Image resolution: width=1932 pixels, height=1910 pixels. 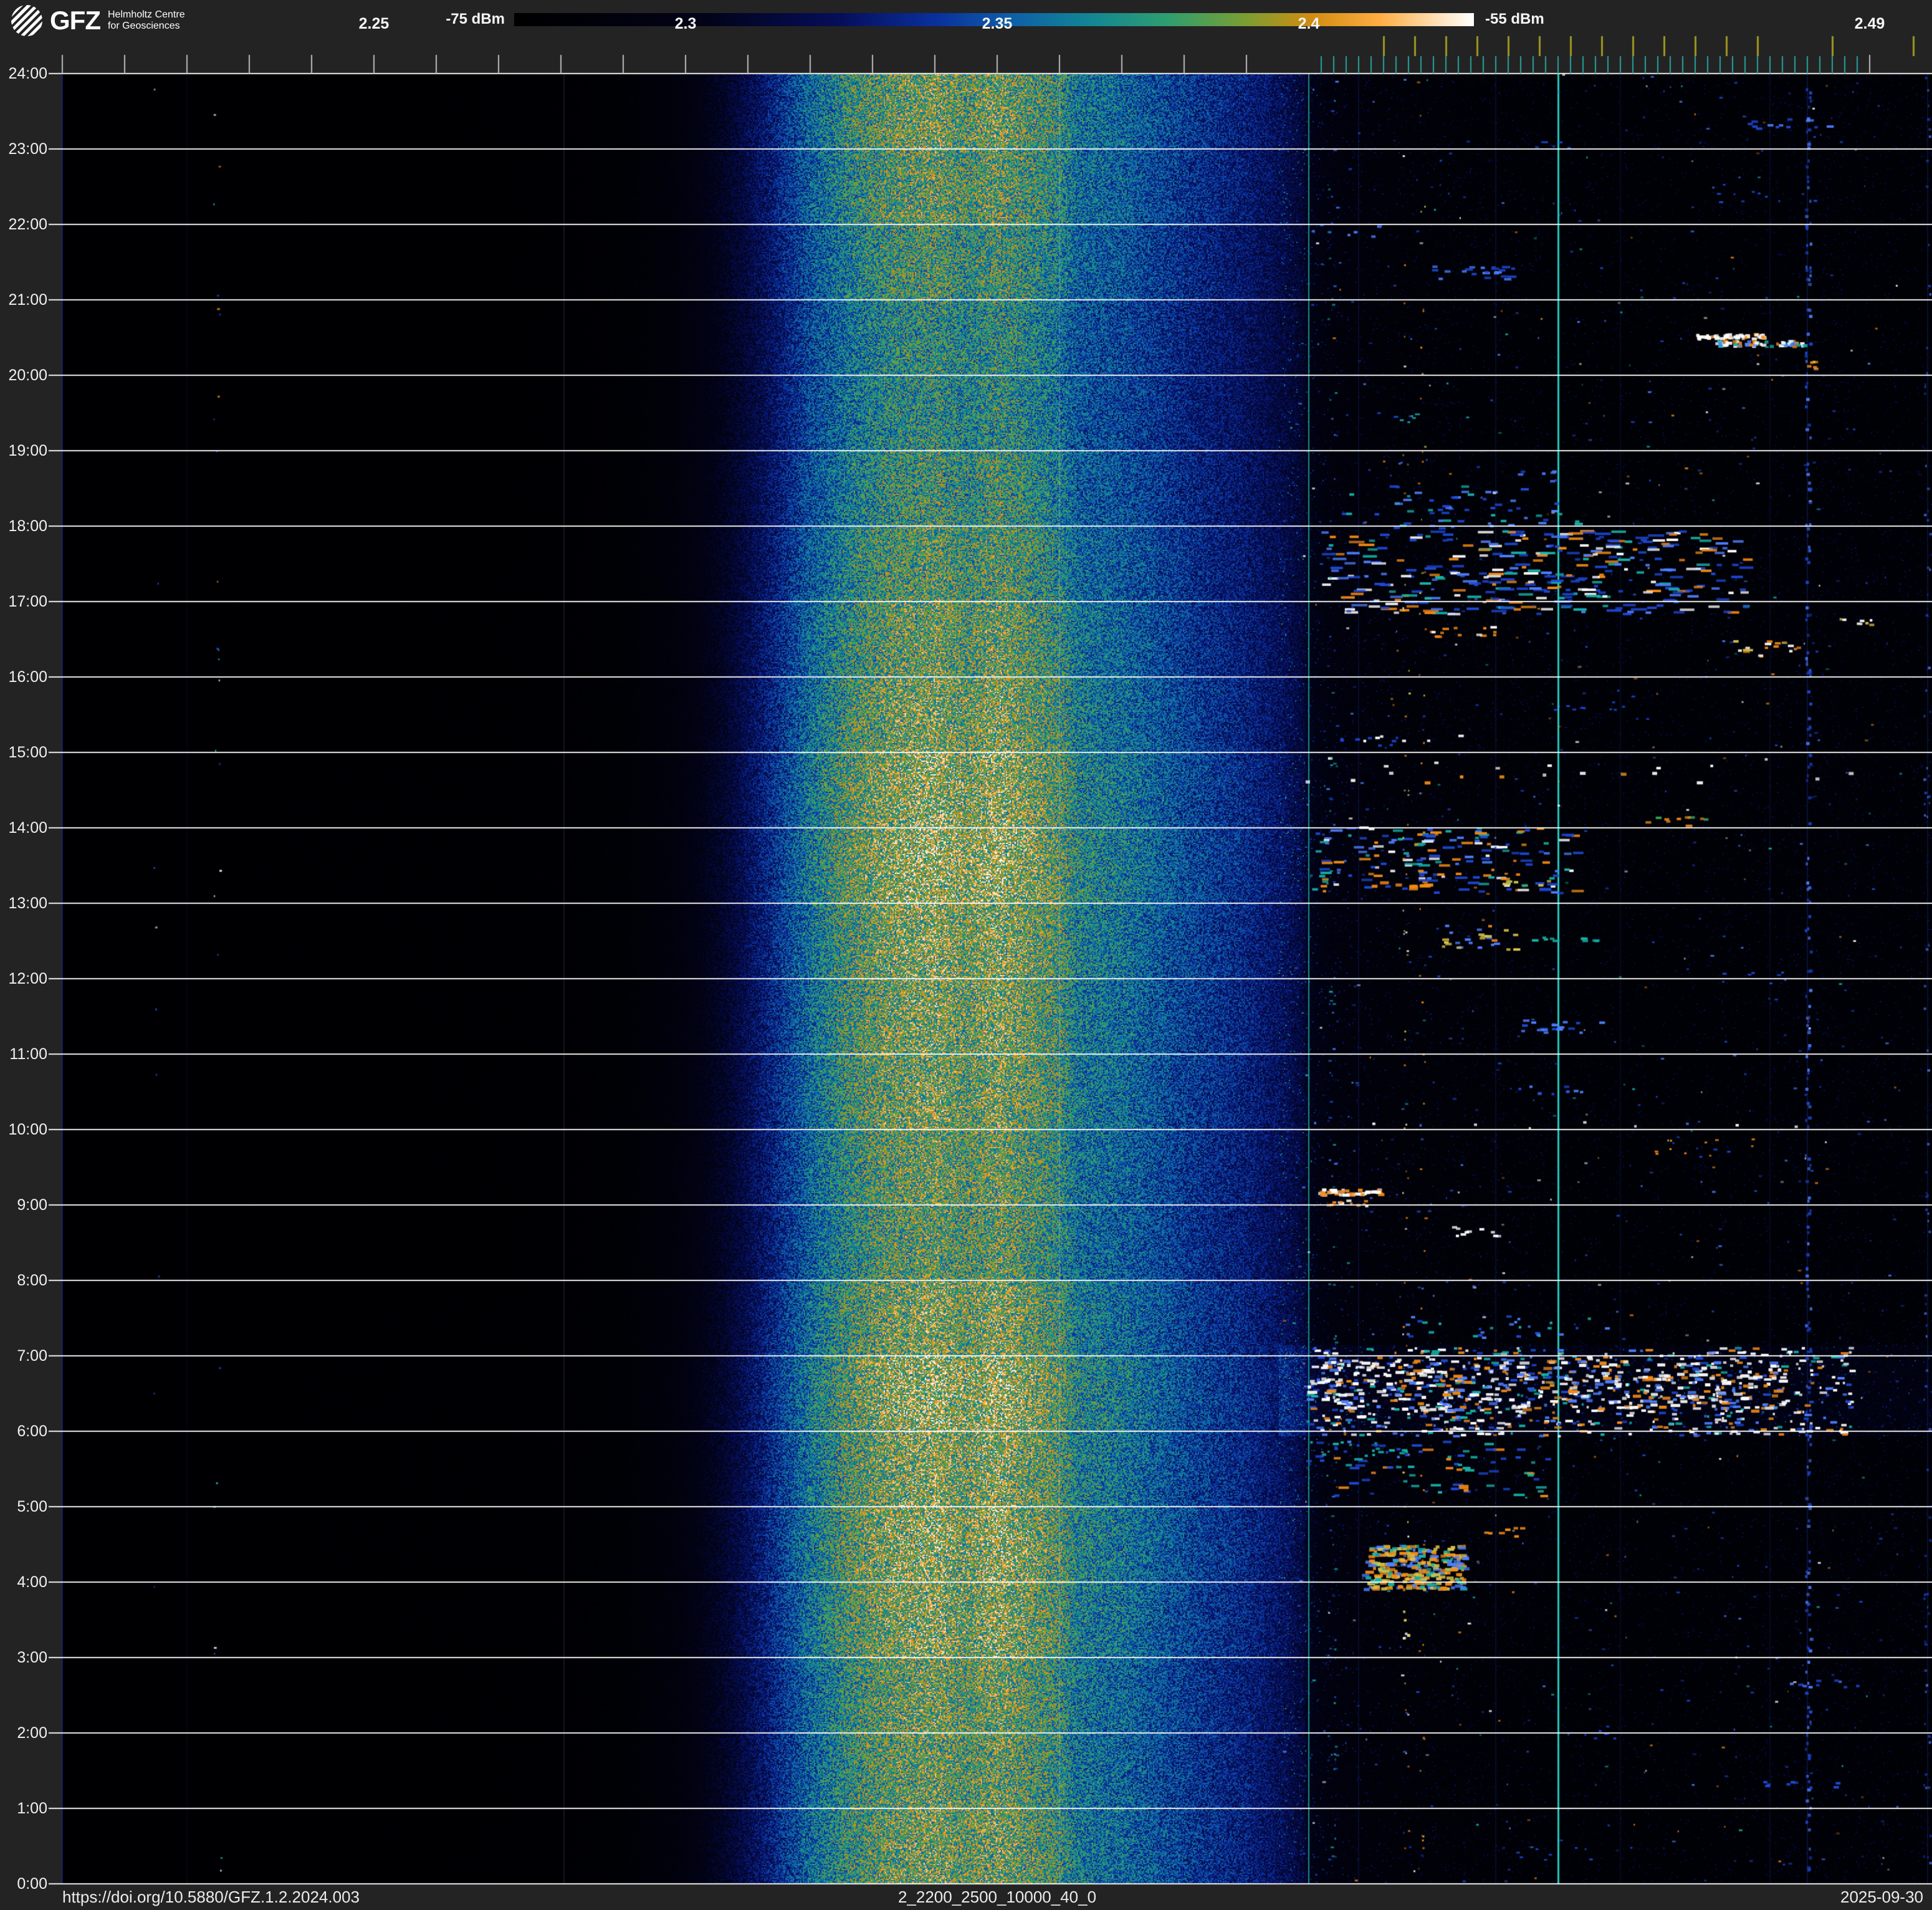 What do you see at coordinates (997, 23) in the screenshot?
I see `frequency-tick-label: 2.35` at bounding box center [997, 23].